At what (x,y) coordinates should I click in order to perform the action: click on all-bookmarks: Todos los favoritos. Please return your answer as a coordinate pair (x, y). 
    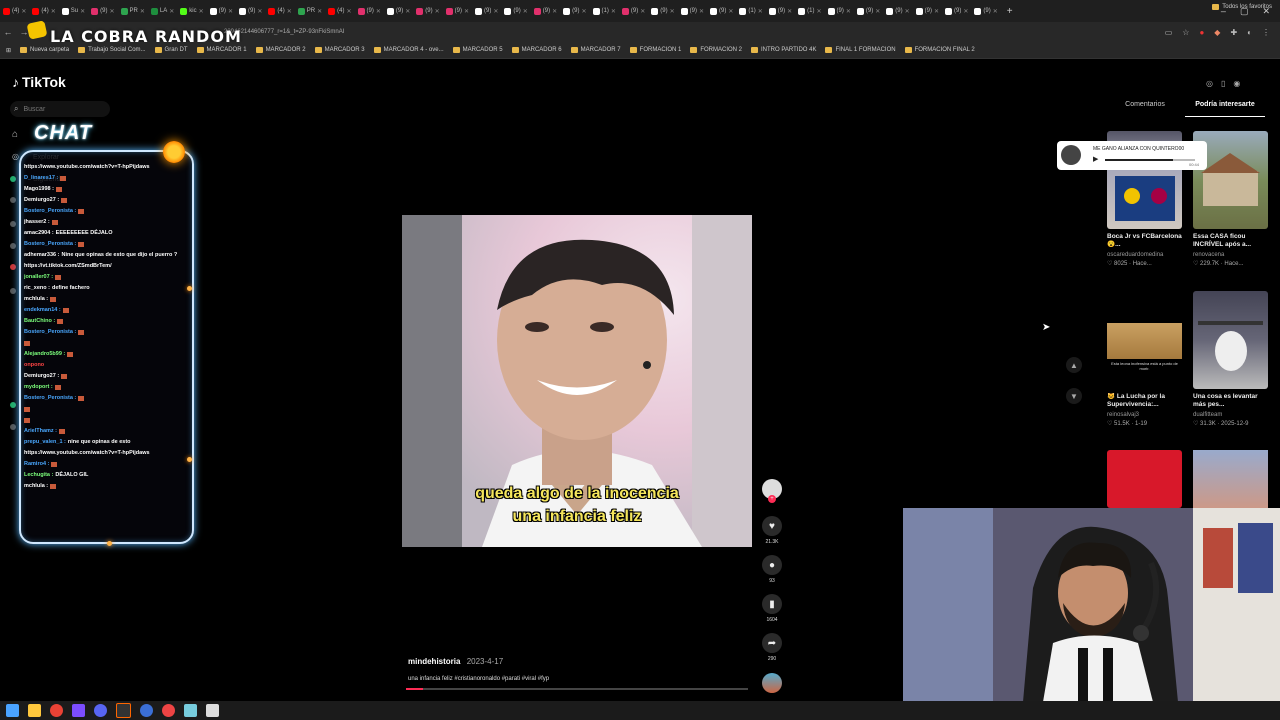
    Looking at the image, I should click on (1242, 7).